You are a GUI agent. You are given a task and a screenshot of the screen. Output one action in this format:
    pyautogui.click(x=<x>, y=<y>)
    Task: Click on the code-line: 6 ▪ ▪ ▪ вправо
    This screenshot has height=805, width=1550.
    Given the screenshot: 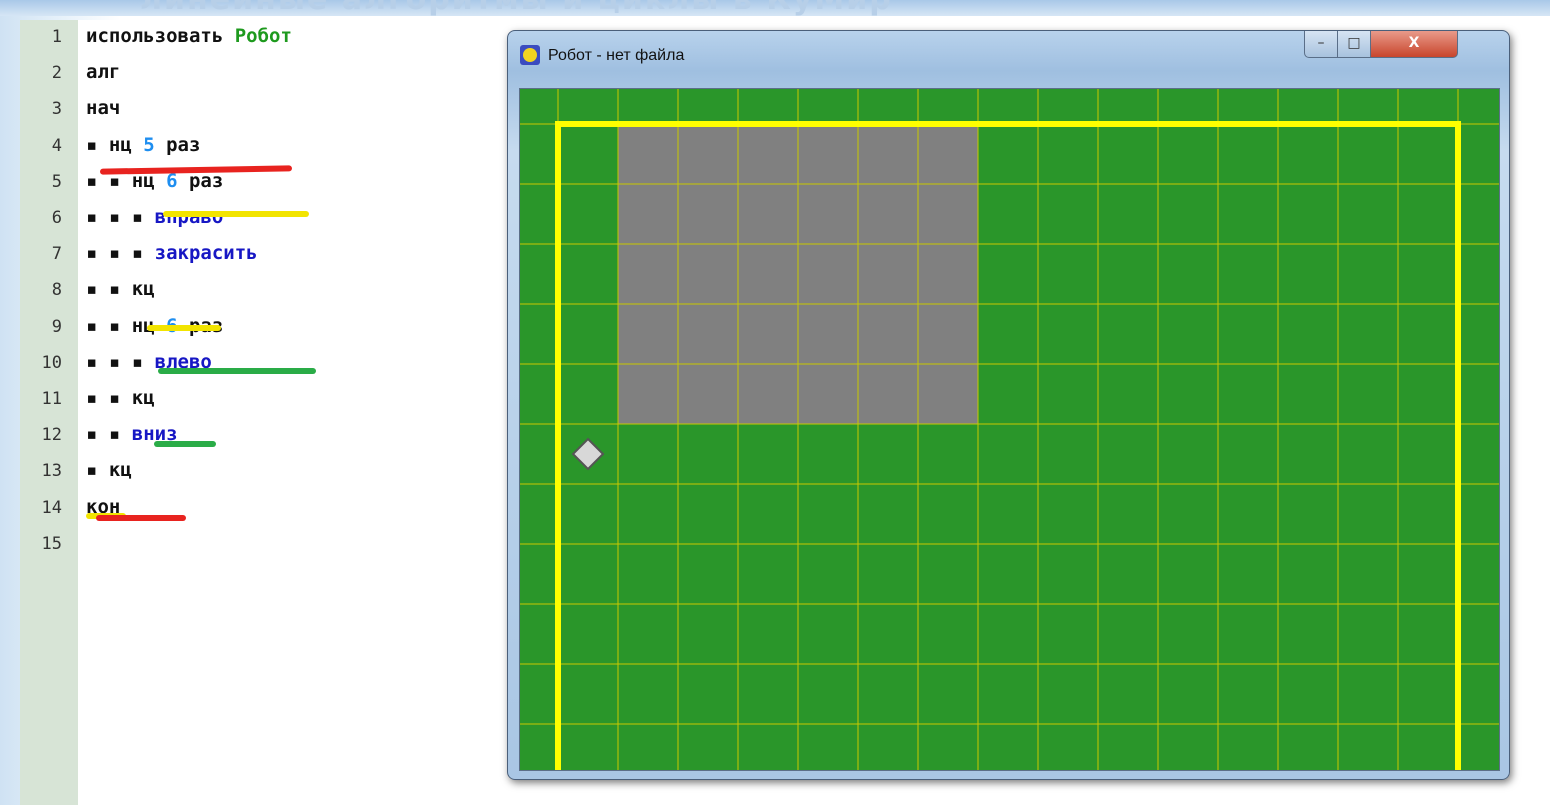 What is the action you would take?
    pyautogui.click(x=255, y=219)
    